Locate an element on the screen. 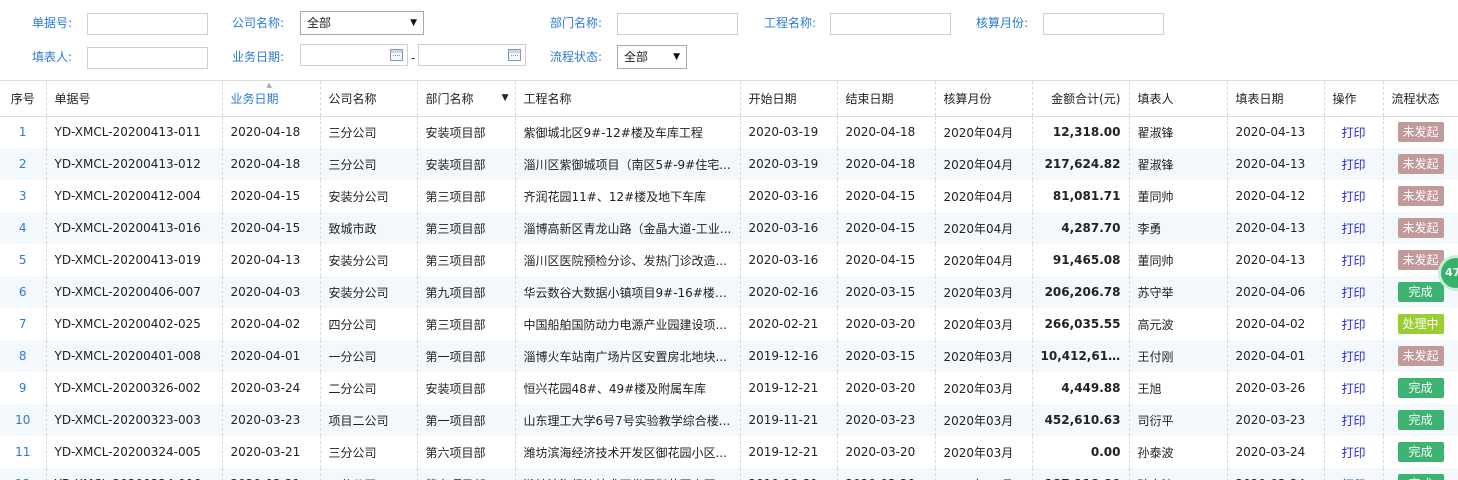 This screenshot has height=480, width=1458. project-label: 工程名称: is located at coordinates (790, 23).